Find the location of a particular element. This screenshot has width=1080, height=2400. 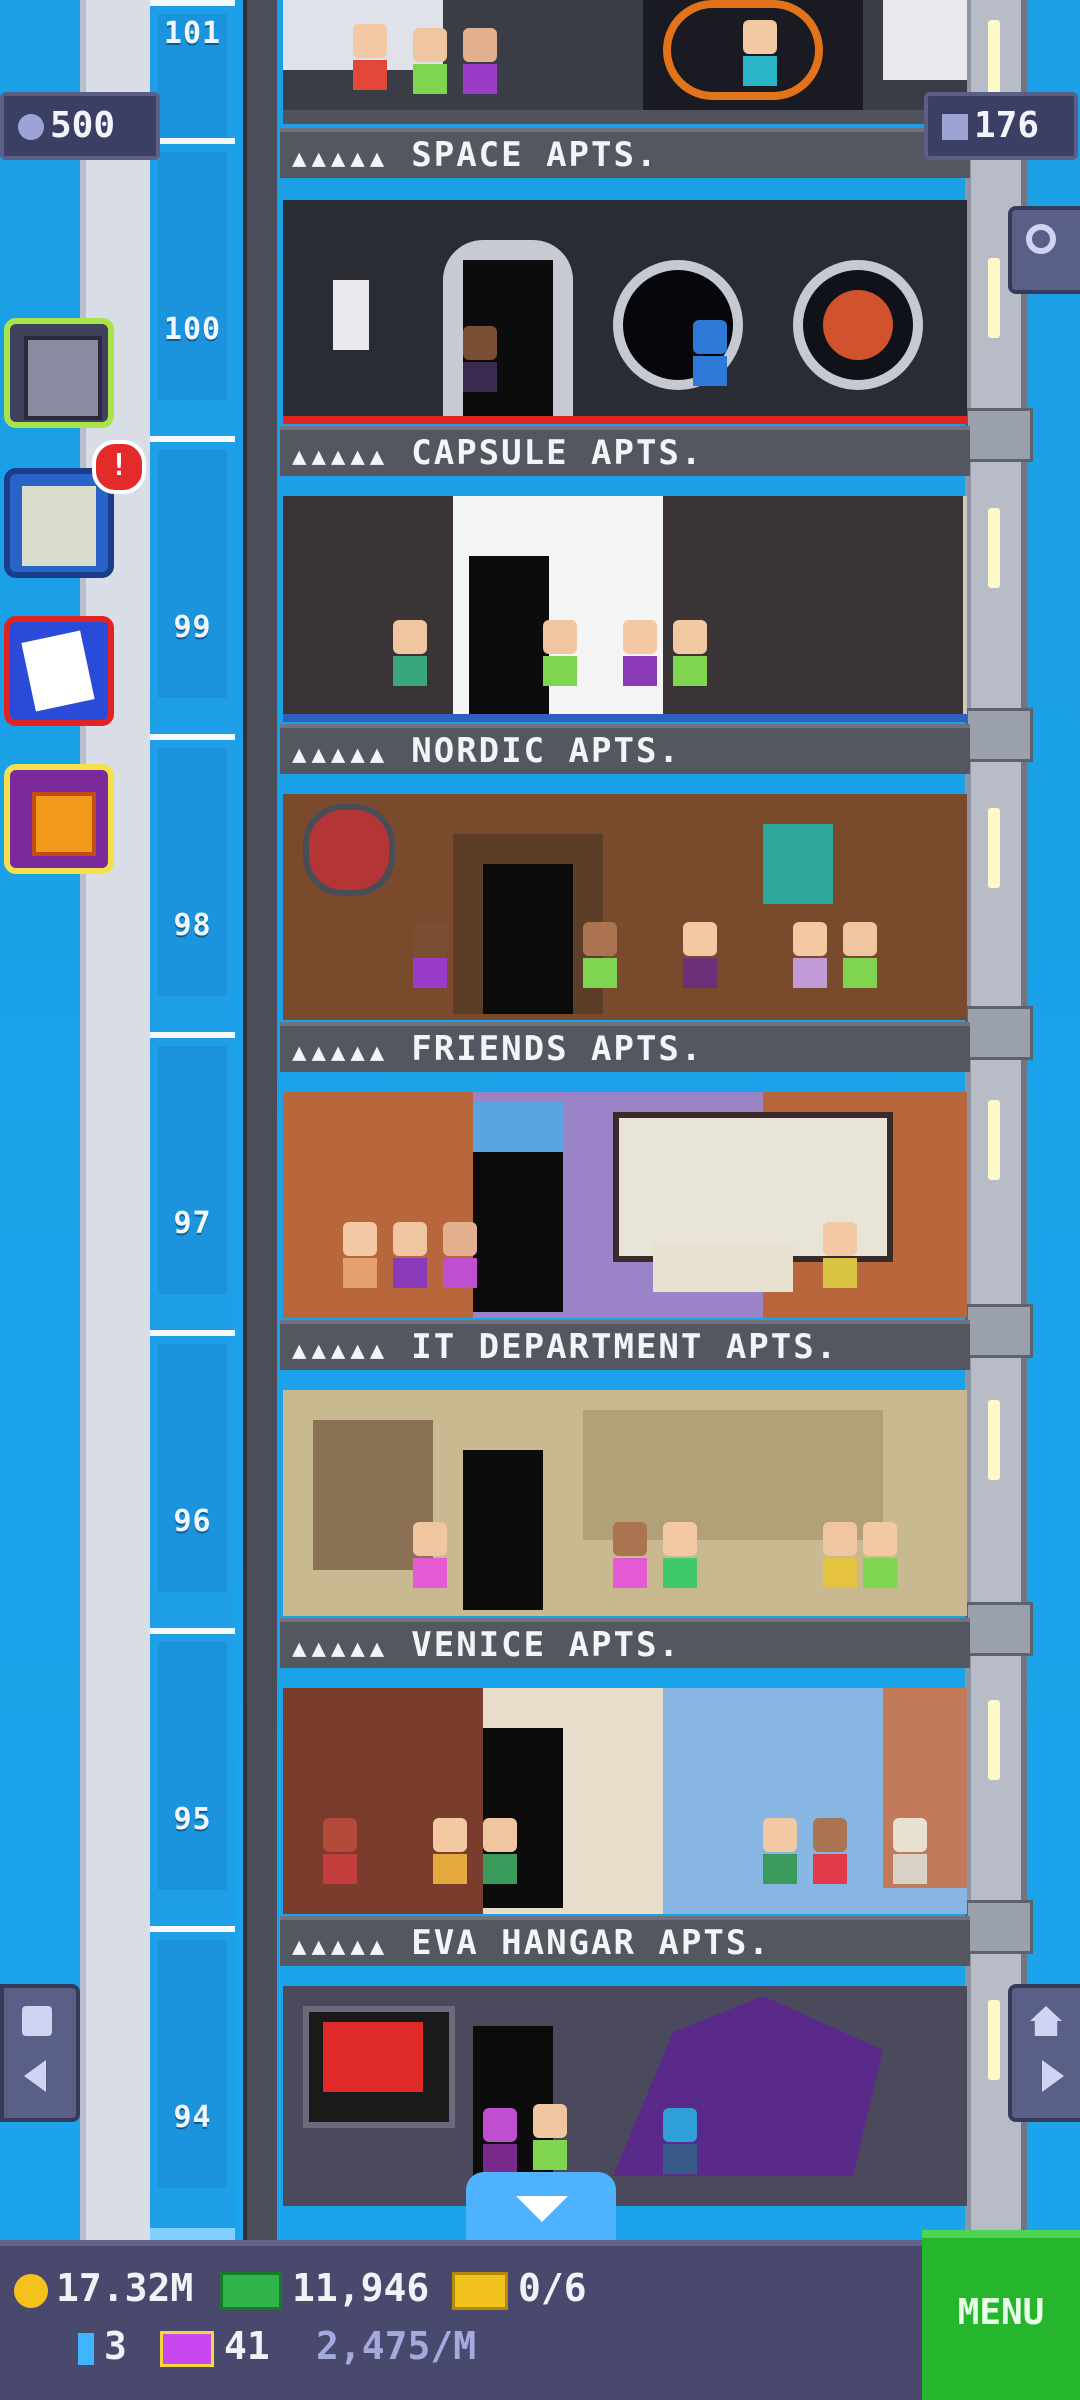

chevron-down-icon is located at coordinates (542, 2209).